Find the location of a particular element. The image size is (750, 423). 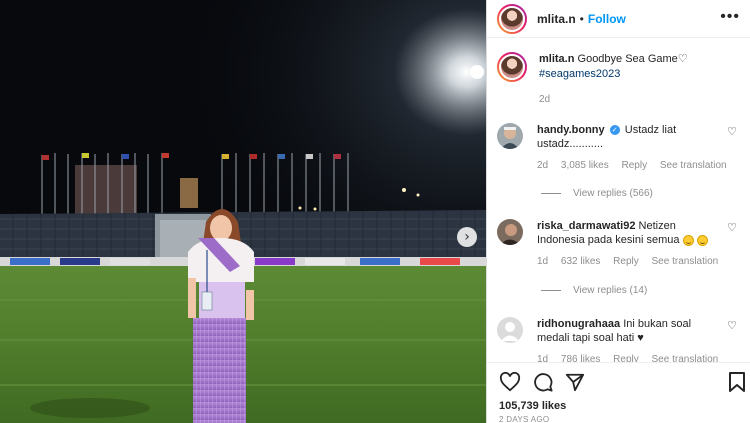

comment-username: ridhonugrahaaa is located at coordinates (578, 324).